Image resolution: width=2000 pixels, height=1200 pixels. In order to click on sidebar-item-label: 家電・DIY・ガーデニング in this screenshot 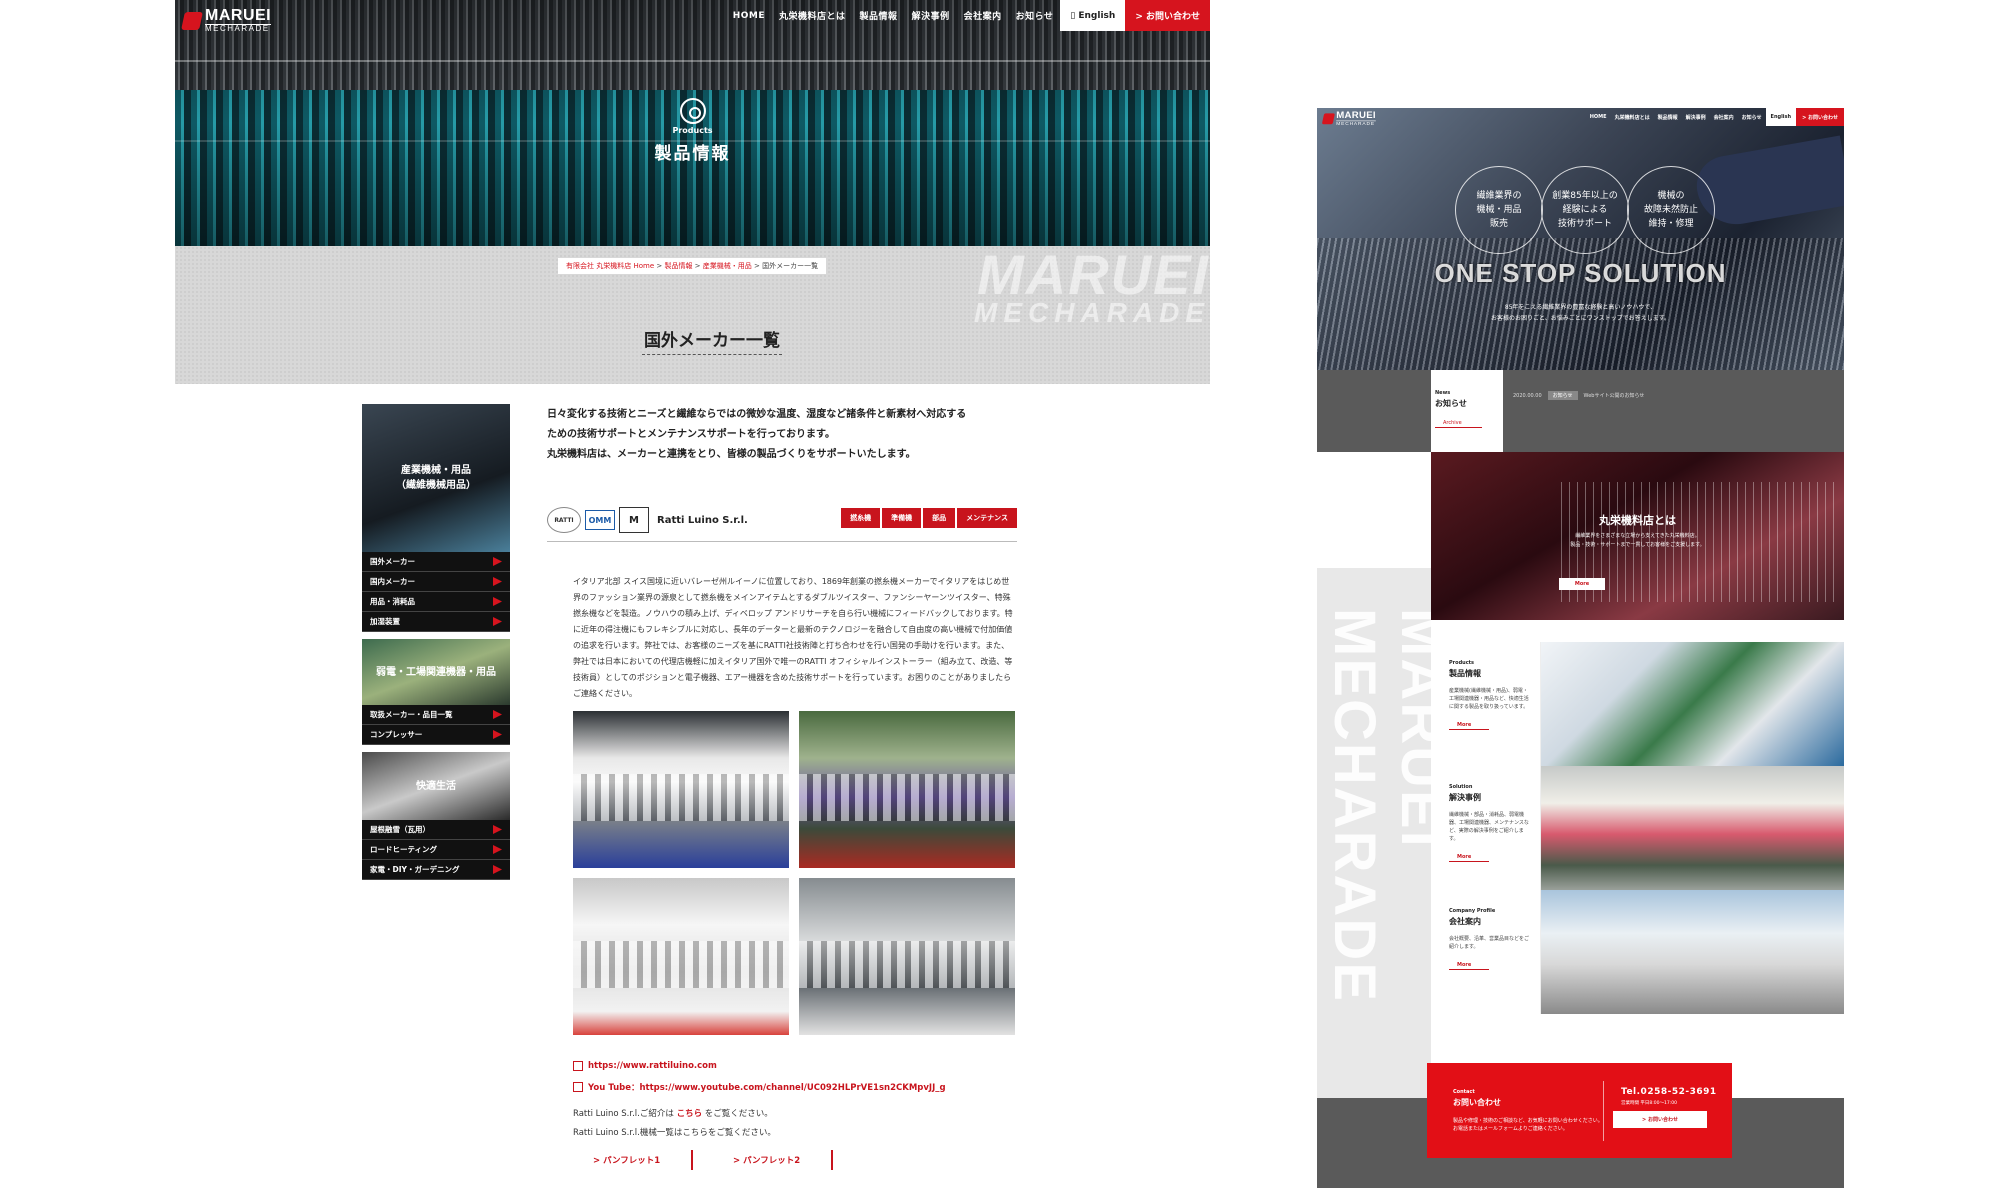, I will do `click(415, 869)`.